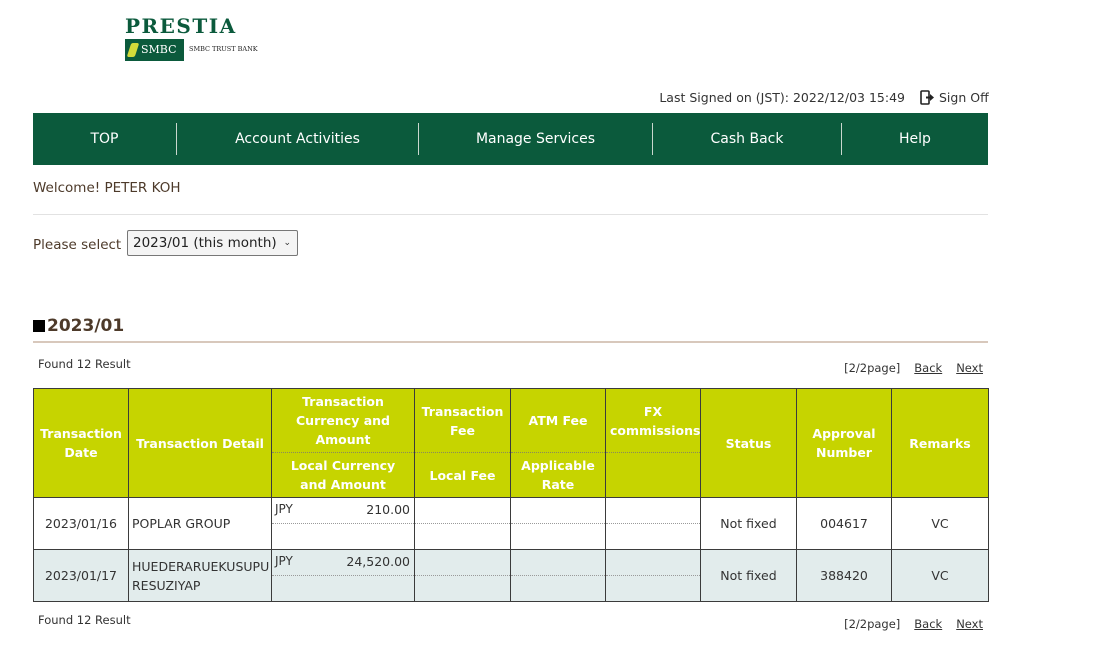 The width and height of the screenshot is (1095, 663). What do you see at coordinates (964, 97) in the screenshot?
I see `sign-off-label: Sign Off` at bounding box center [964, 97].